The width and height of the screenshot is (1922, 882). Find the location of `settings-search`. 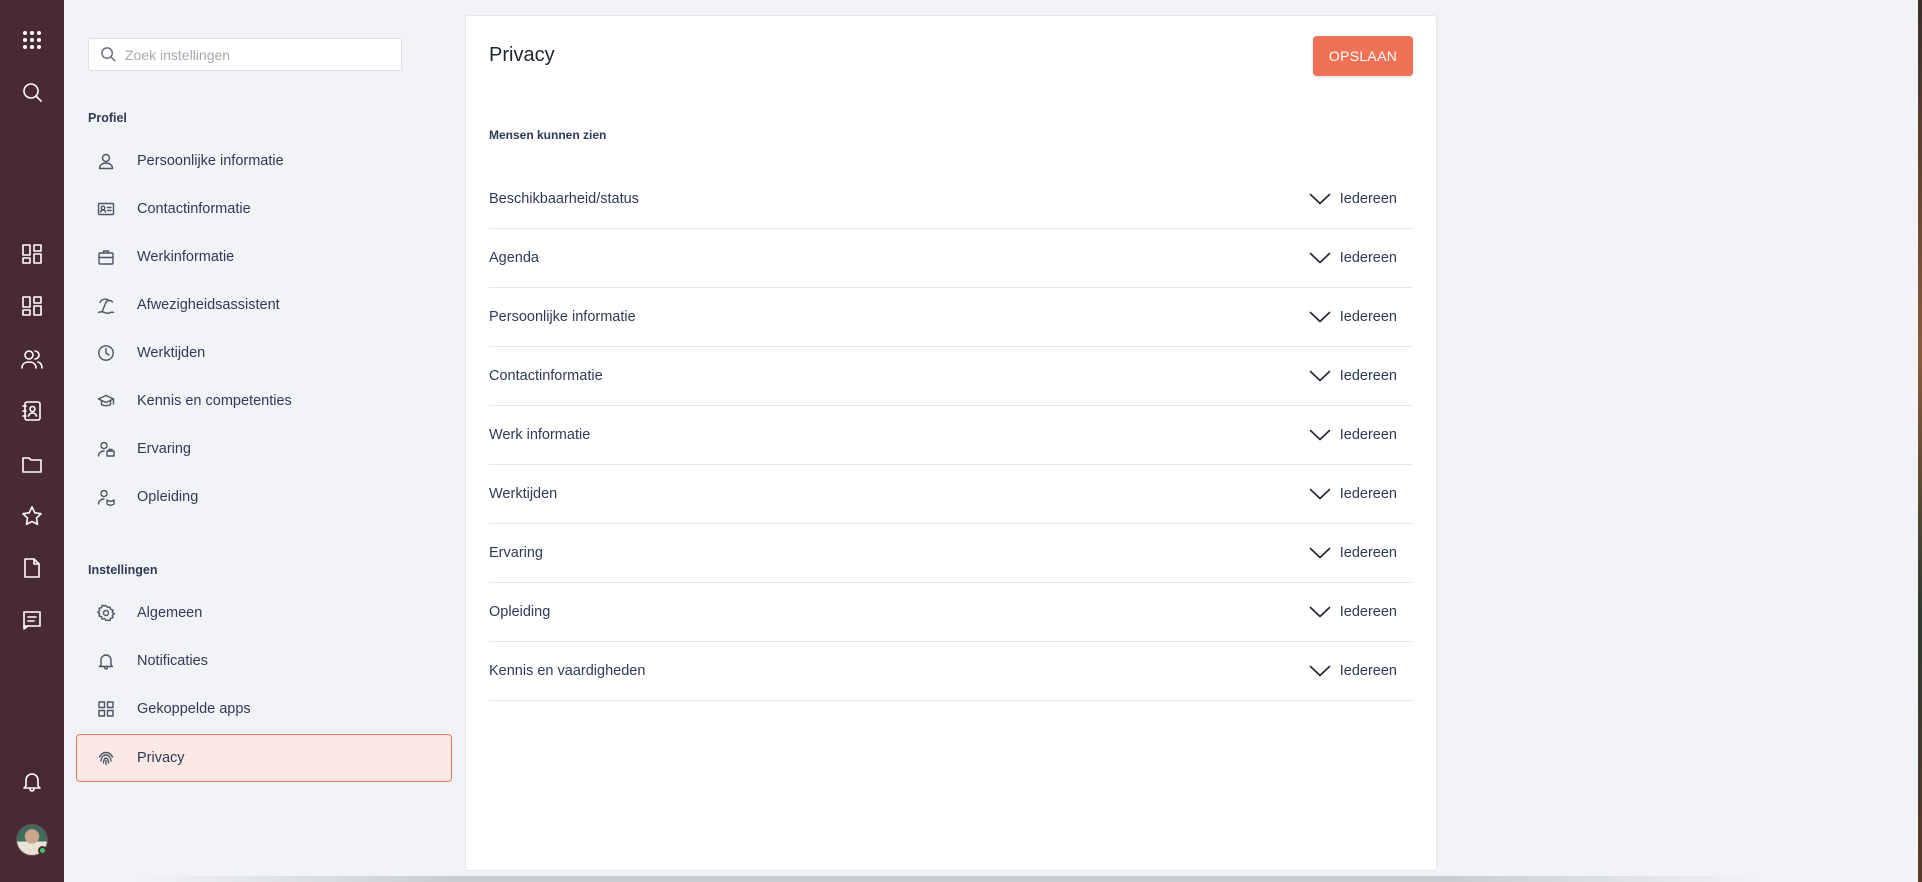

settings-search is located at coordinates (245, 54).